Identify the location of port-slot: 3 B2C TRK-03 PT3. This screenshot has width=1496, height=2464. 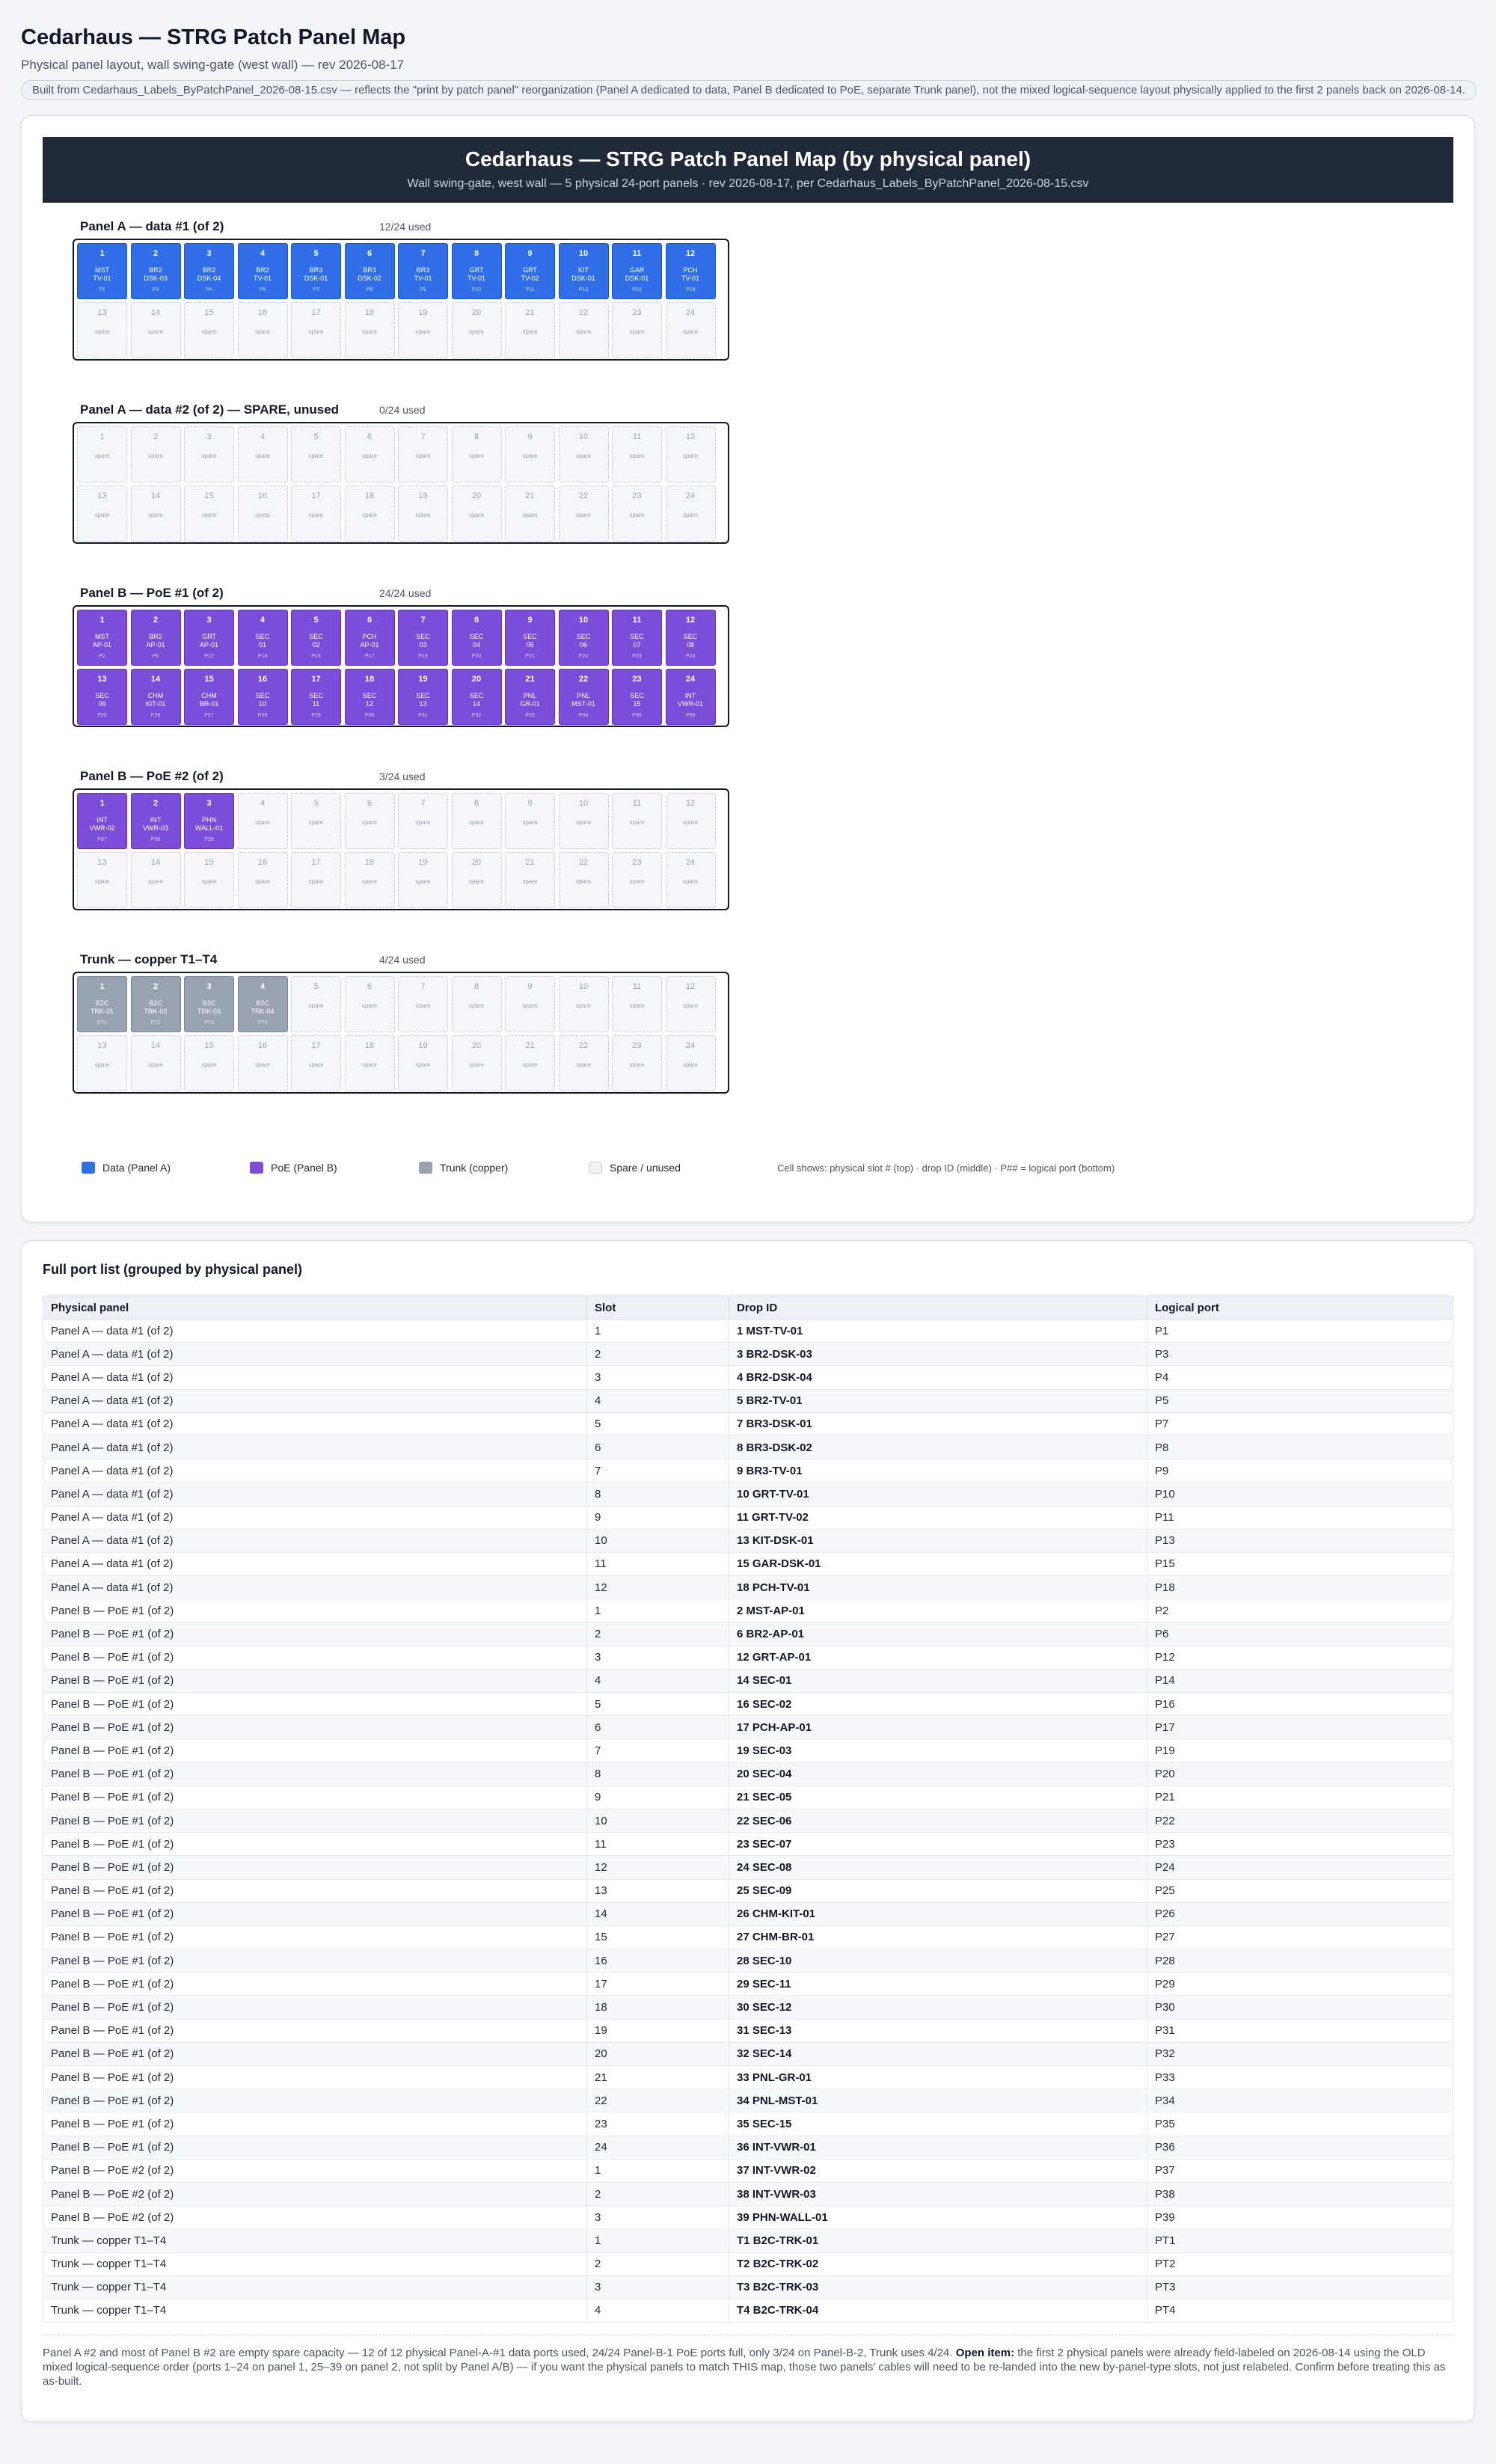
(209, 1004).